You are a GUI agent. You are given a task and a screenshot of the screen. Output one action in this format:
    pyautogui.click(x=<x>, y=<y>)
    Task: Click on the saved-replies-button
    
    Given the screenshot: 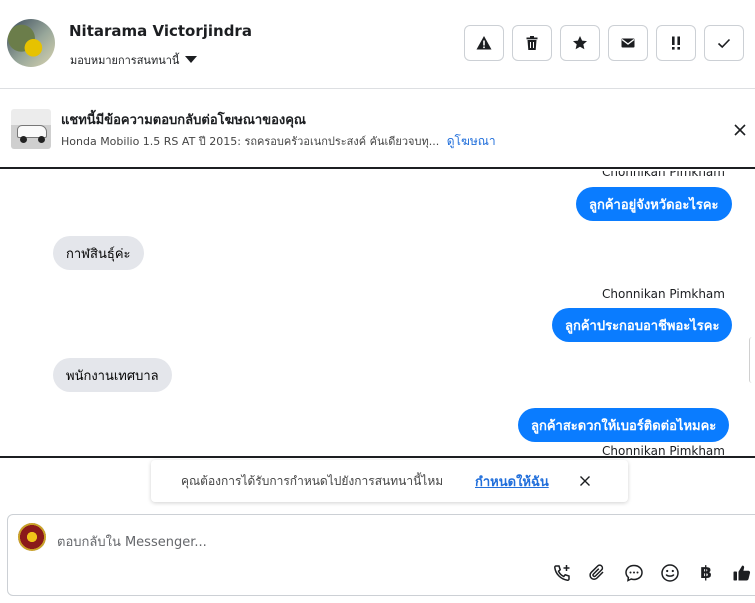 What is the action you would take?
    pyautogui.click(x=634, y=573)
    